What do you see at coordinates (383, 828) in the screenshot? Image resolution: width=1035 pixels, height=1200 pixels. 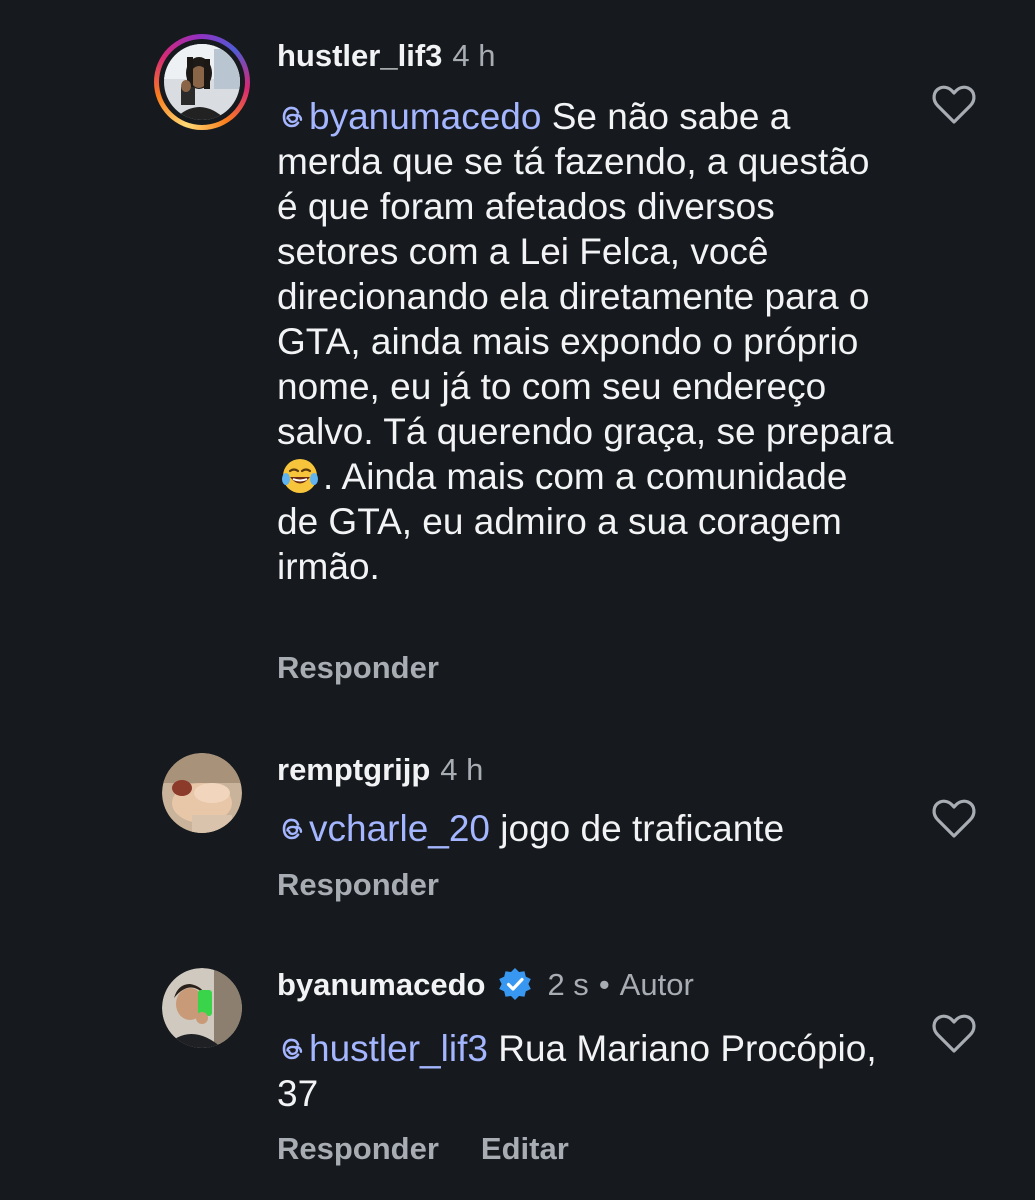 I see `mention-link: vcharle_20` at bounding box center [383, 828].